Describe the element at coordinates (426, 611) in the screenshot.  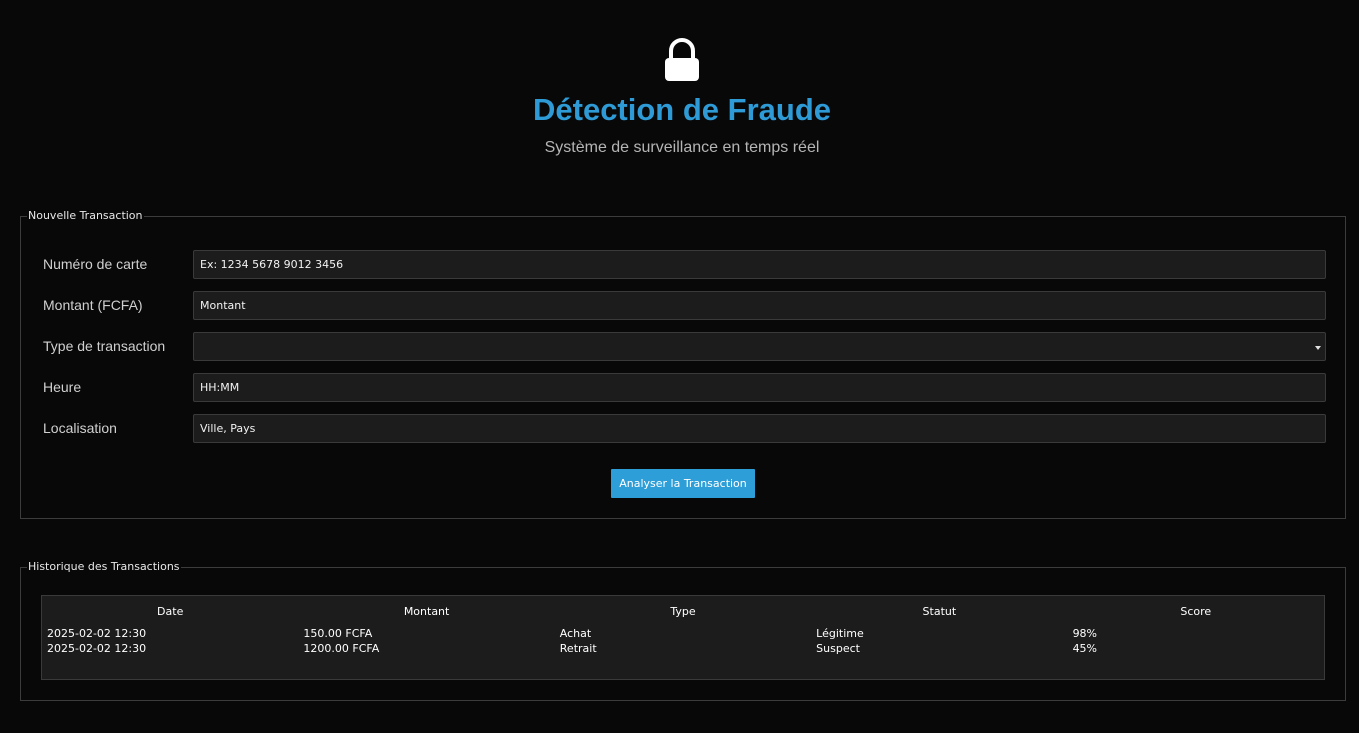
I see `column-header-amount: Montant` at that location.